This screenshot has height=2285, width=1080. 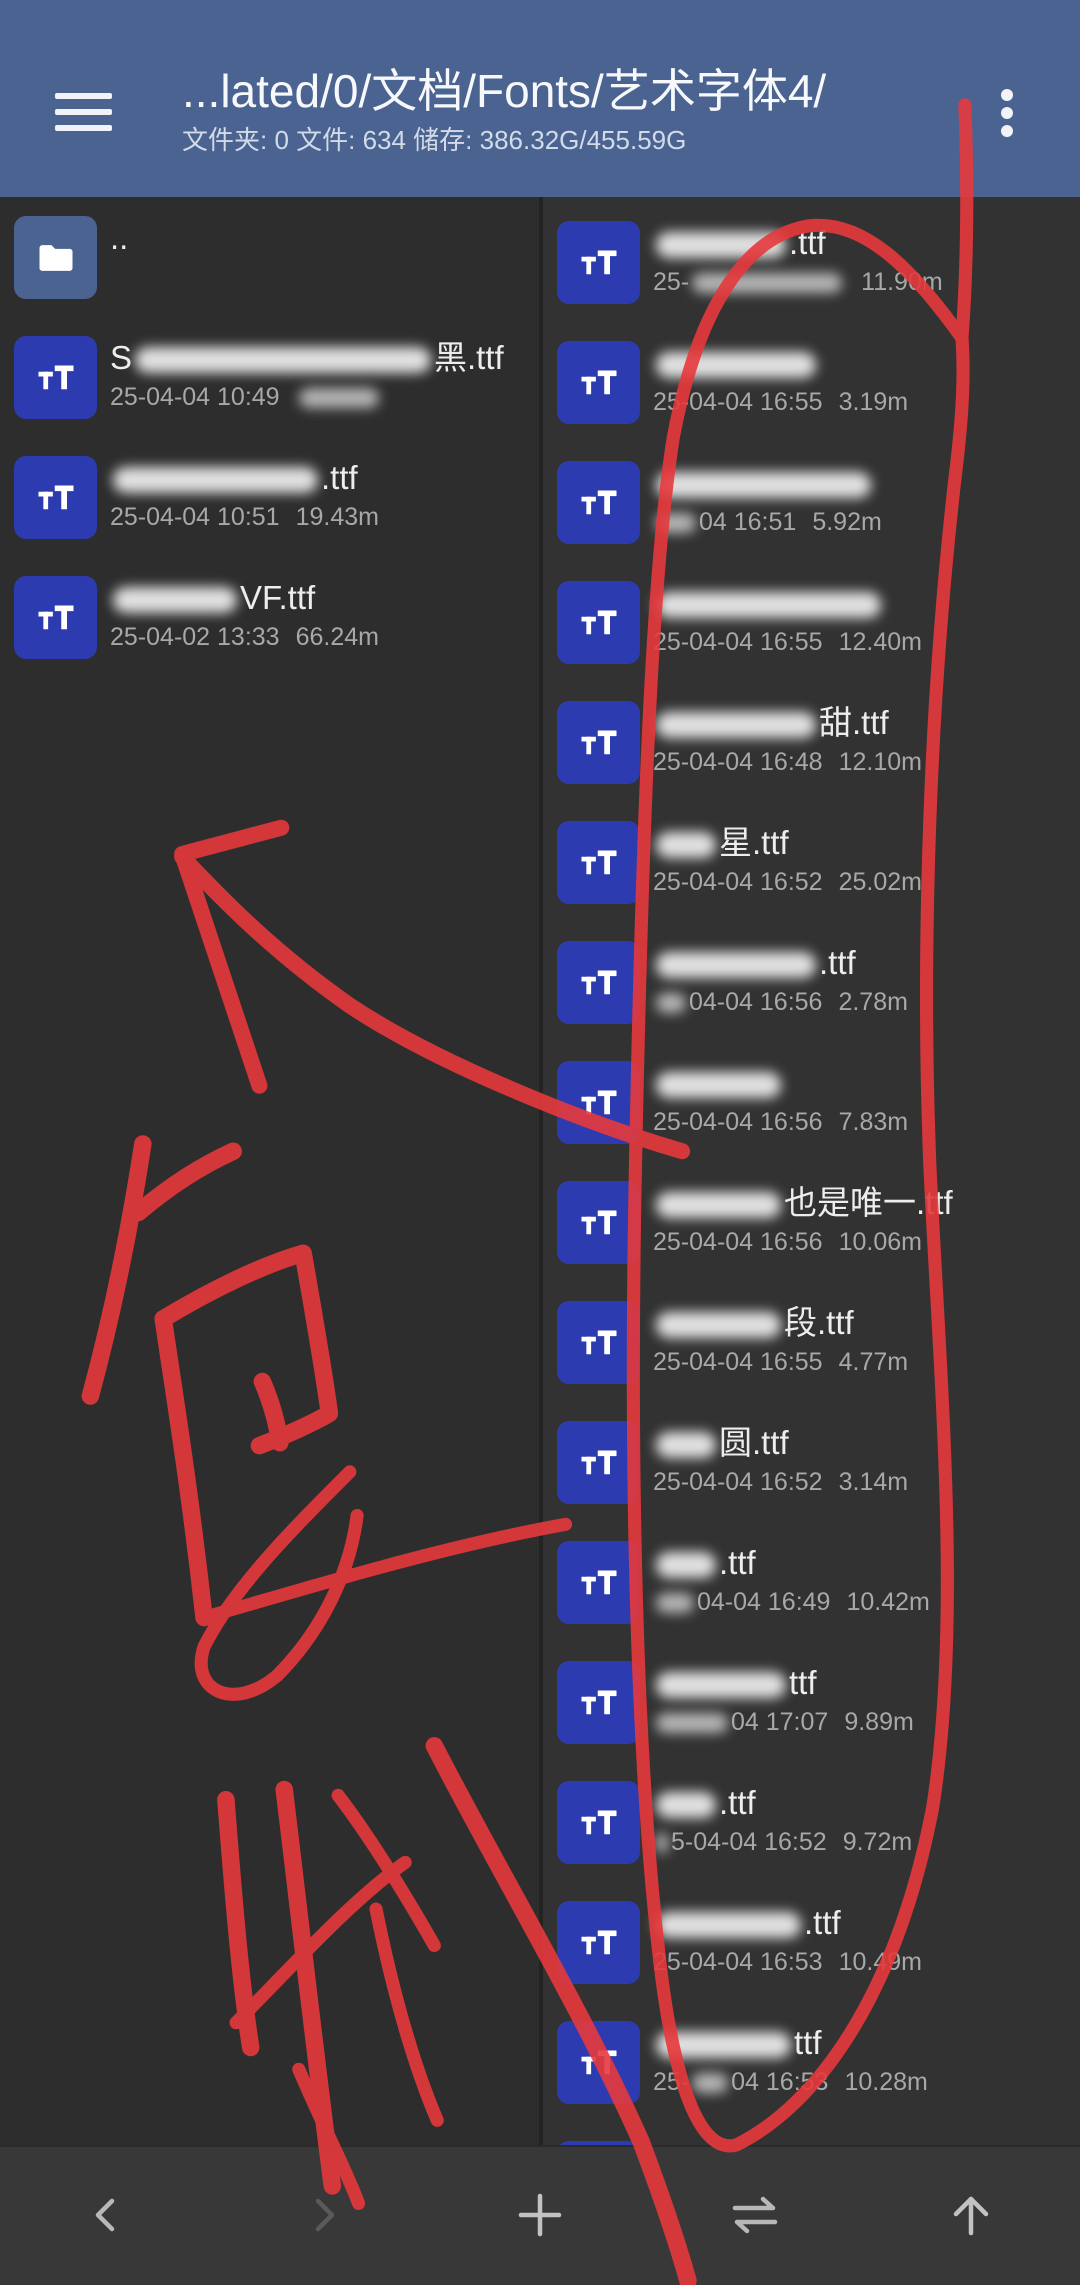 What do you see at coordinates (811, 502) in the screenshot?
I see `font-file-row: 04 16:51 5.92m` at bounding box center [811, 502].